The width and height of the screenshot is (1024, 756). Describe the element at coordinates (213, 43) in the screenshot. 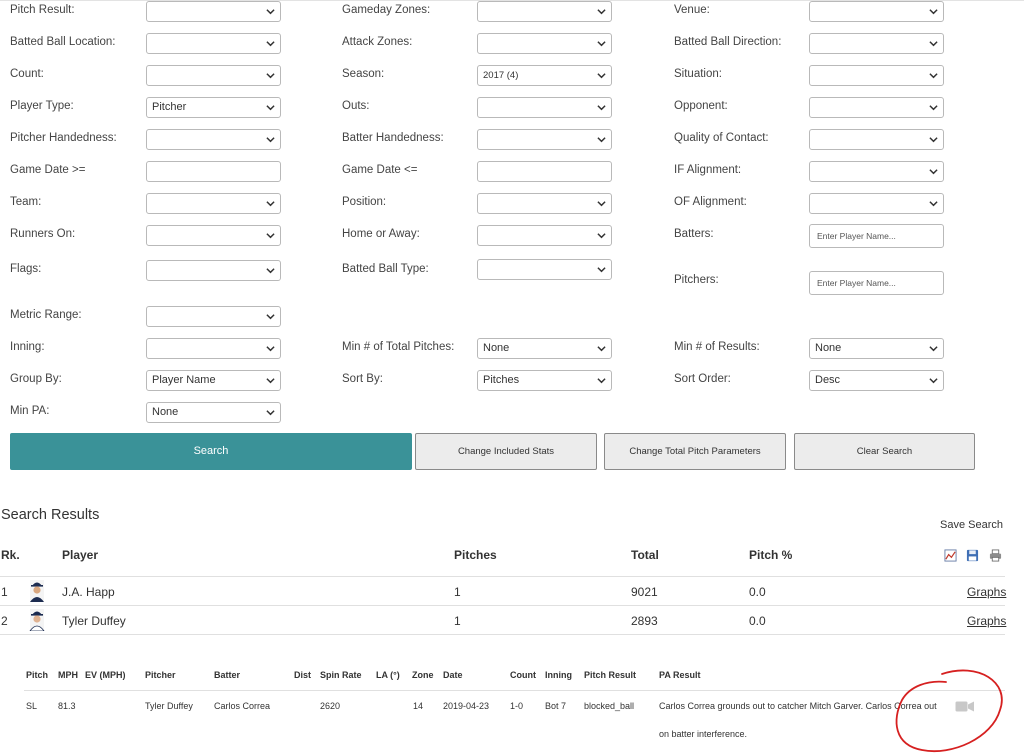

I see `batted-ball-location-select` at that location.